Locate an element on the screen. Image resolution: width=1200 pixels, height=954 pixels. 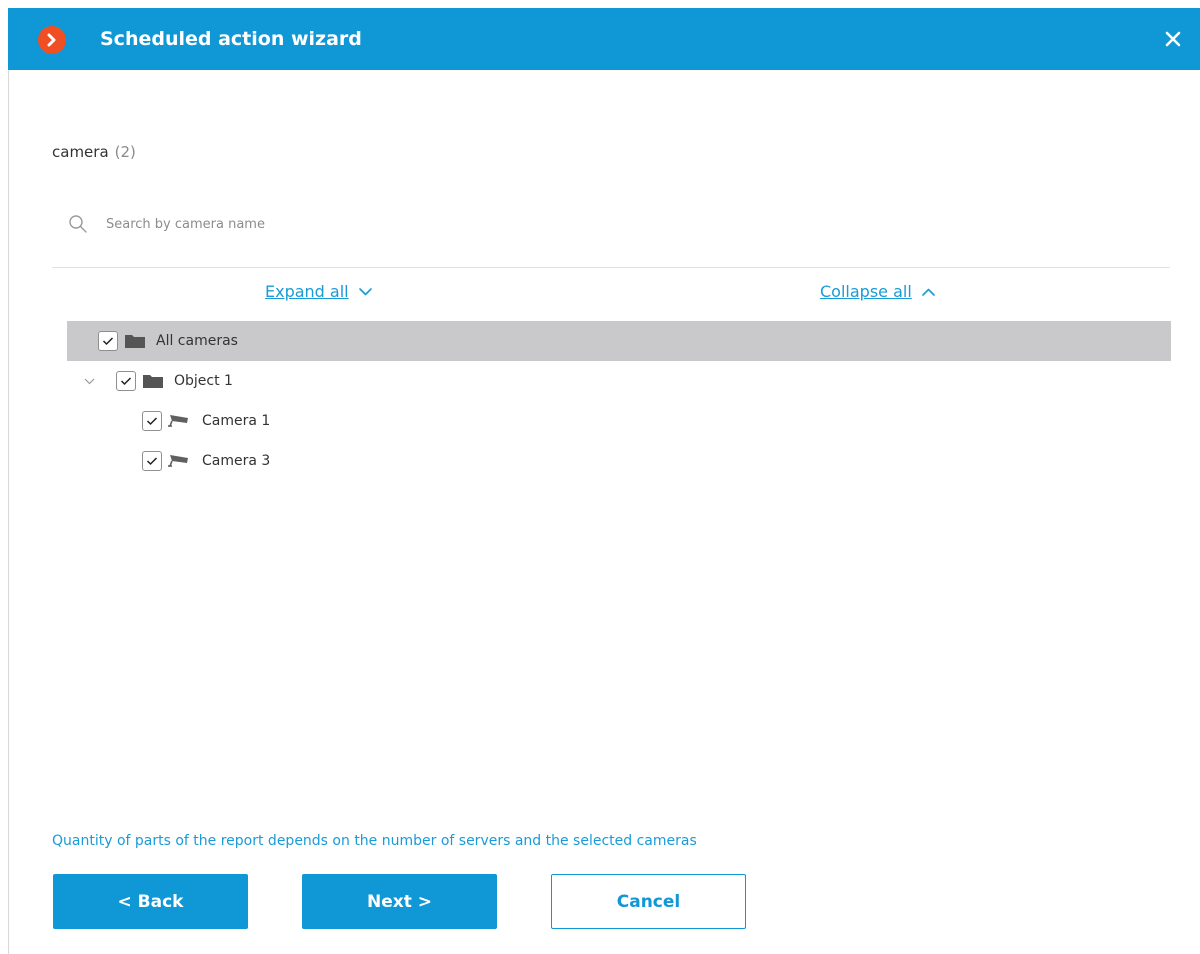
title-bar: Scheduled action wizard is located at coordinates (604, 39).